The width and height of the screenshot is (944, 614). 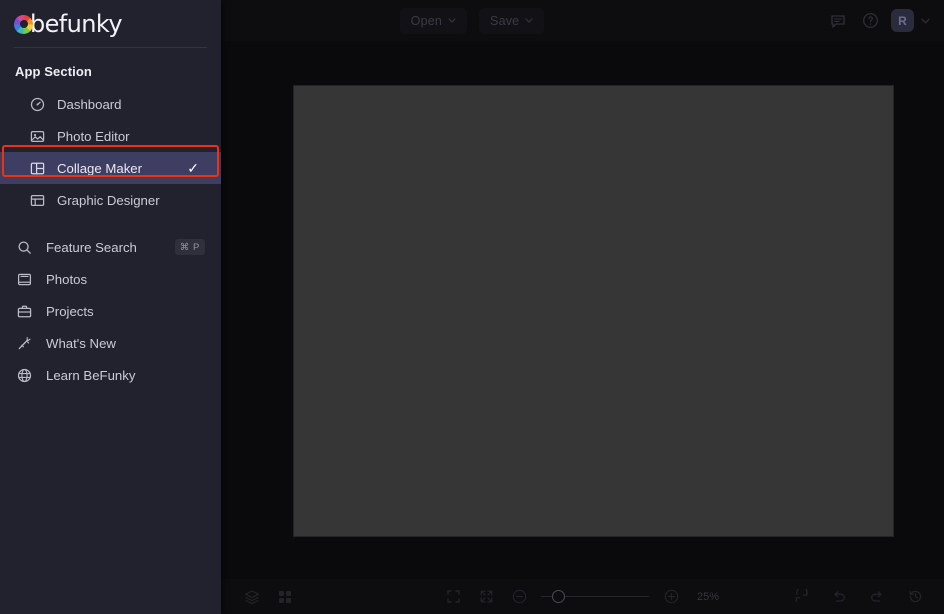 I want to click on brand-name: befunky, so click(x=76, y=24).